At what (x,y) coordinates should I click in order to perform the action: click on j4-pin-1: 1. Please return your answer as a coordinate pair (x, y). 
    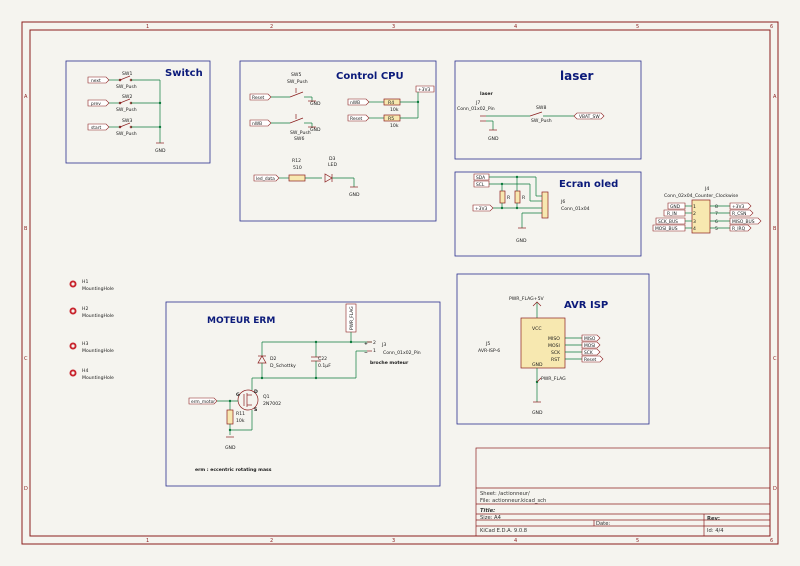
    Looking at the image, I should click on (694, 207).